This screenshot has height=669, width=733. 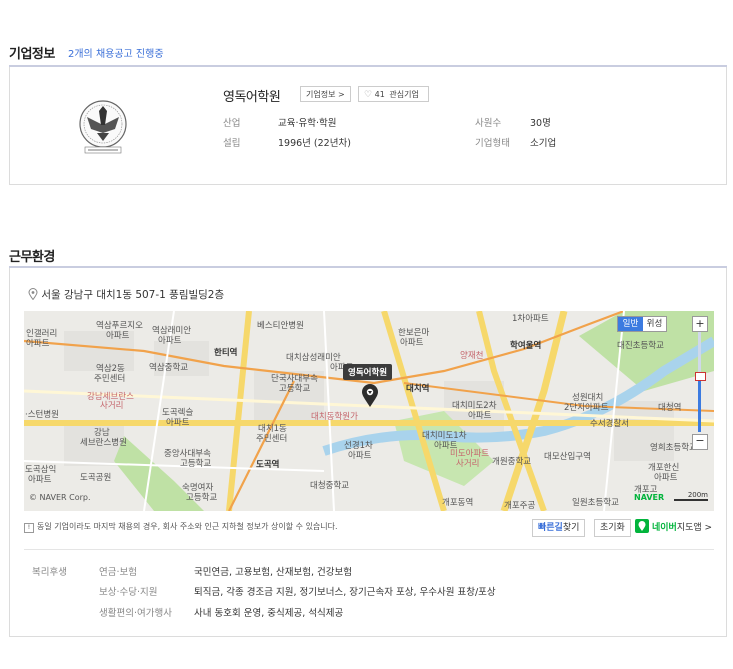 I want to click on benefit-value: 국민연금, 고용보험, 산재보험, 건강보험, so click(x=273, y=572).